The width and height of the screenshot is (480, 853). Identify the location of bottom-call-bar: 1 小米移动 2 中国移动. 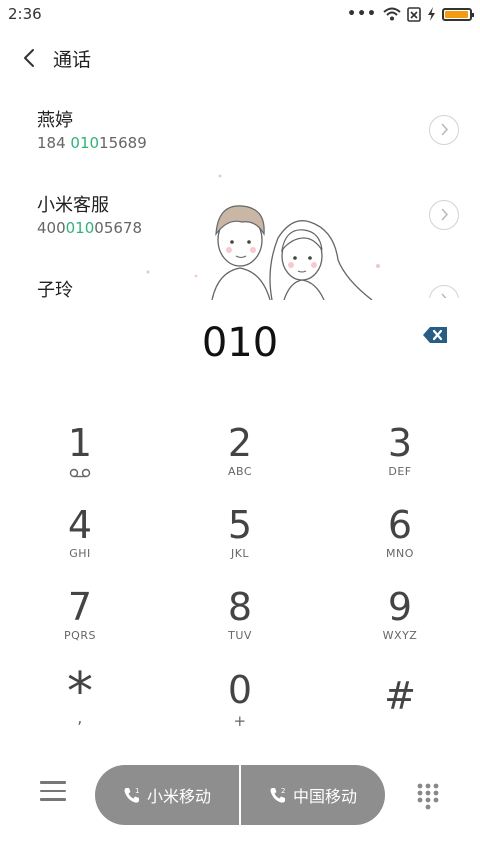
(240, 795).